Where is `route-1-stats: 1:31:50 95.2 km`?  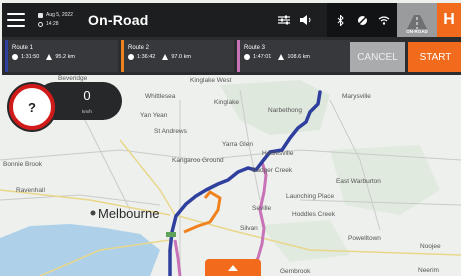 route-1-stats: 1:31:50 95.2 km is located at coordinates (65, 57).